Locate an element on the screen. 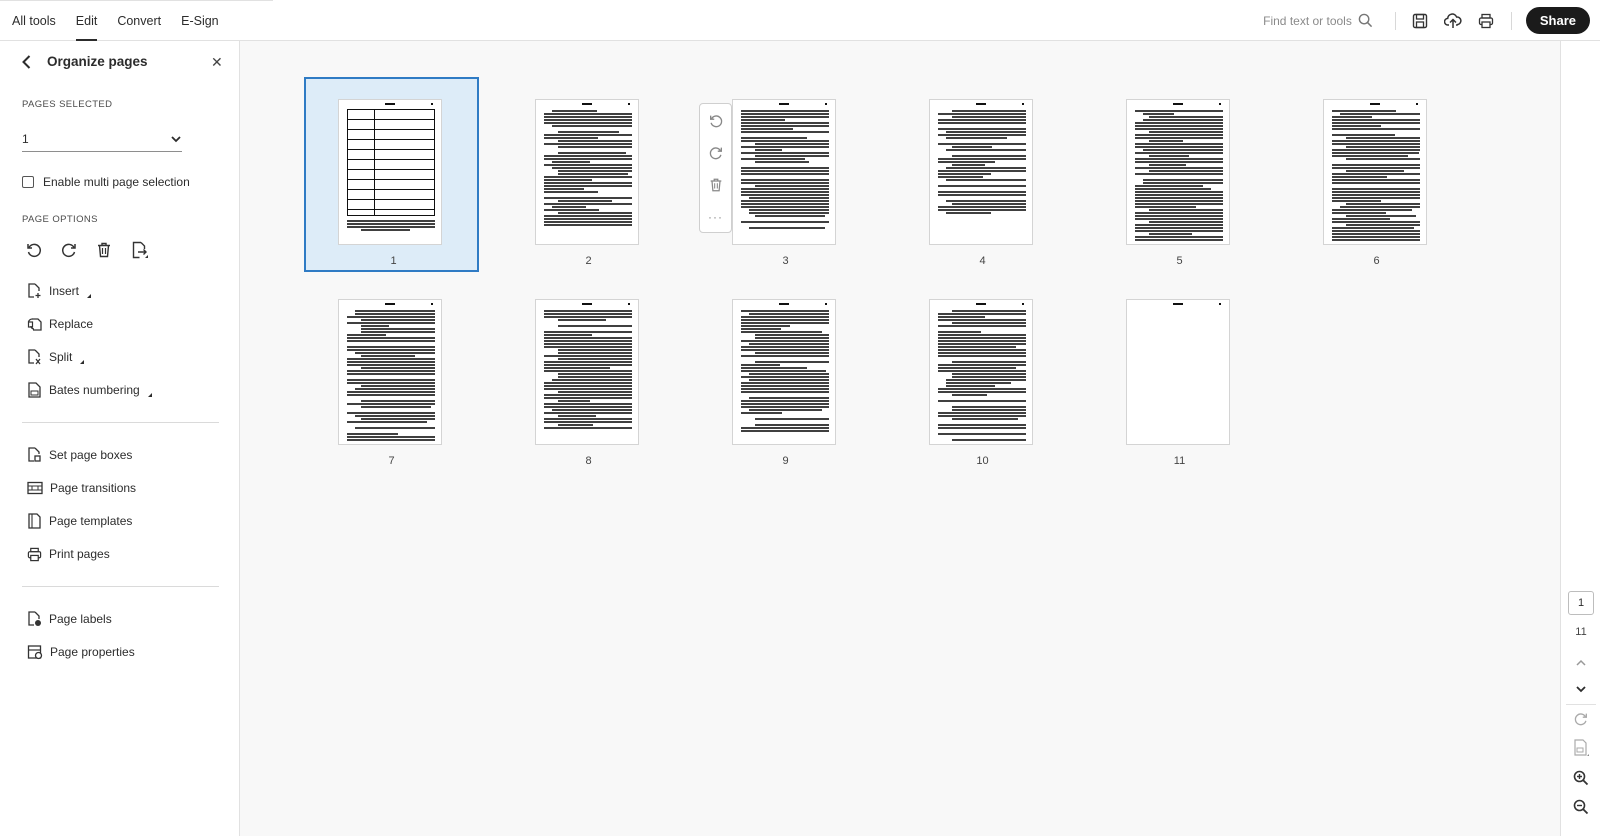  rotate-view-button is located at coordinates (1581, 719).